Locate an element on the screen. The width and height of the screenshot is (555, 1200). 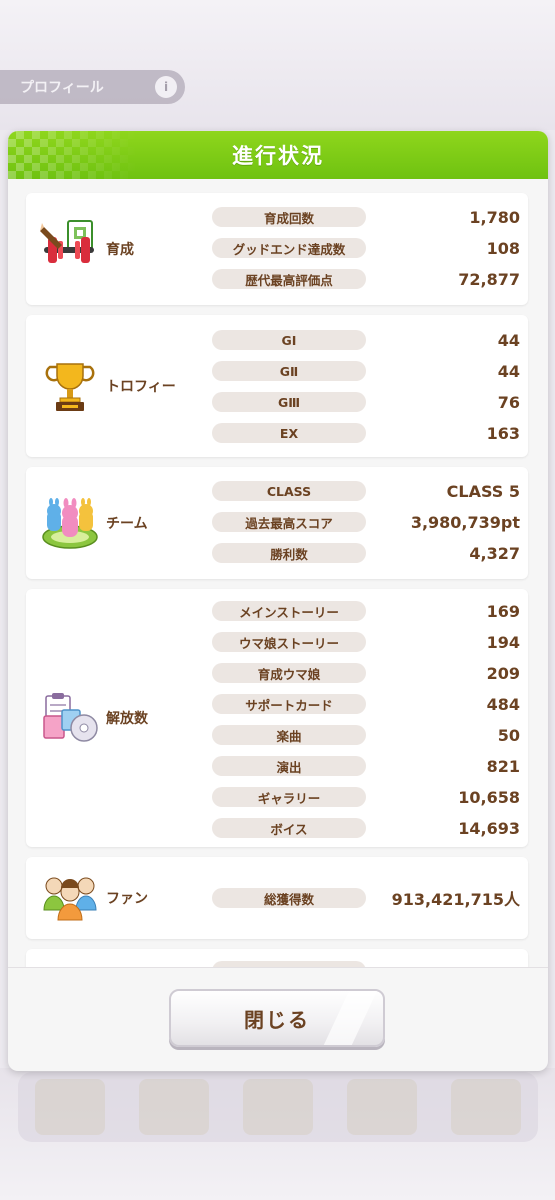
stat-label: GⅡ is located at coordinates (289, 371).